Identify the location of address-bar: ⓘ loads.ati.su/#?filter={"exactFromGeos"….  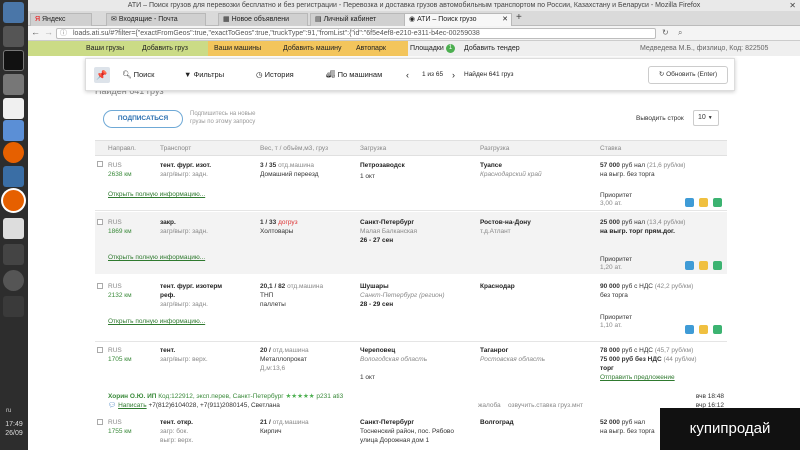
(356, 33).